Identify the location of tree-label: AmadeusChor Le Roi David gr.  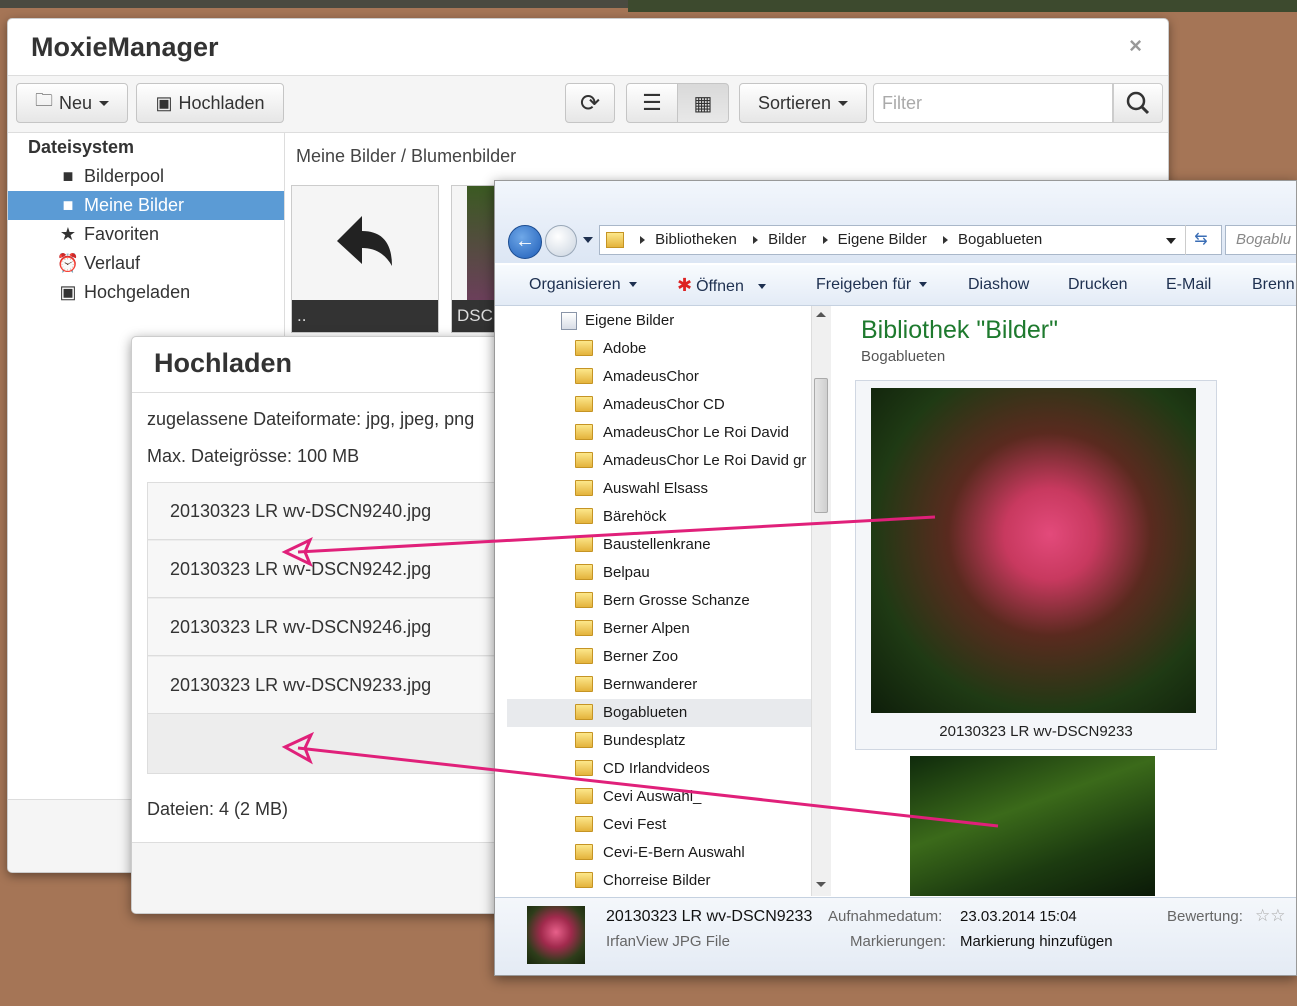
(705, 460).